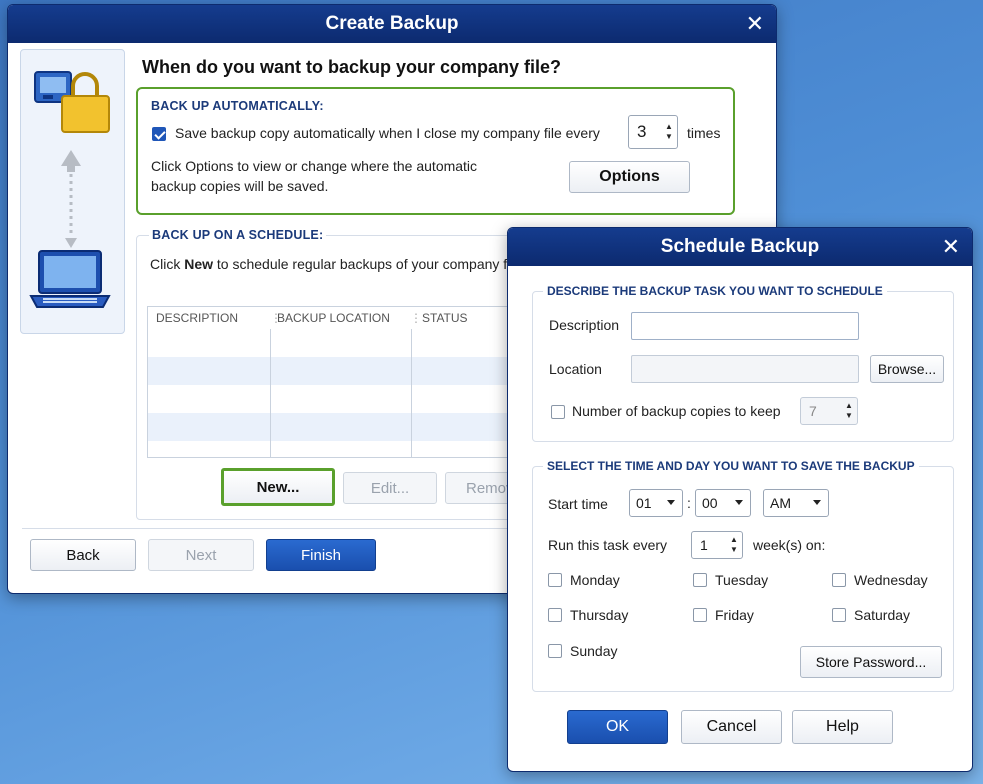 Image resolution: width=983 pixels, height=784 pixels. I want to click on run-every-stepper: 1 ▲ ▼, so click(717, 545).